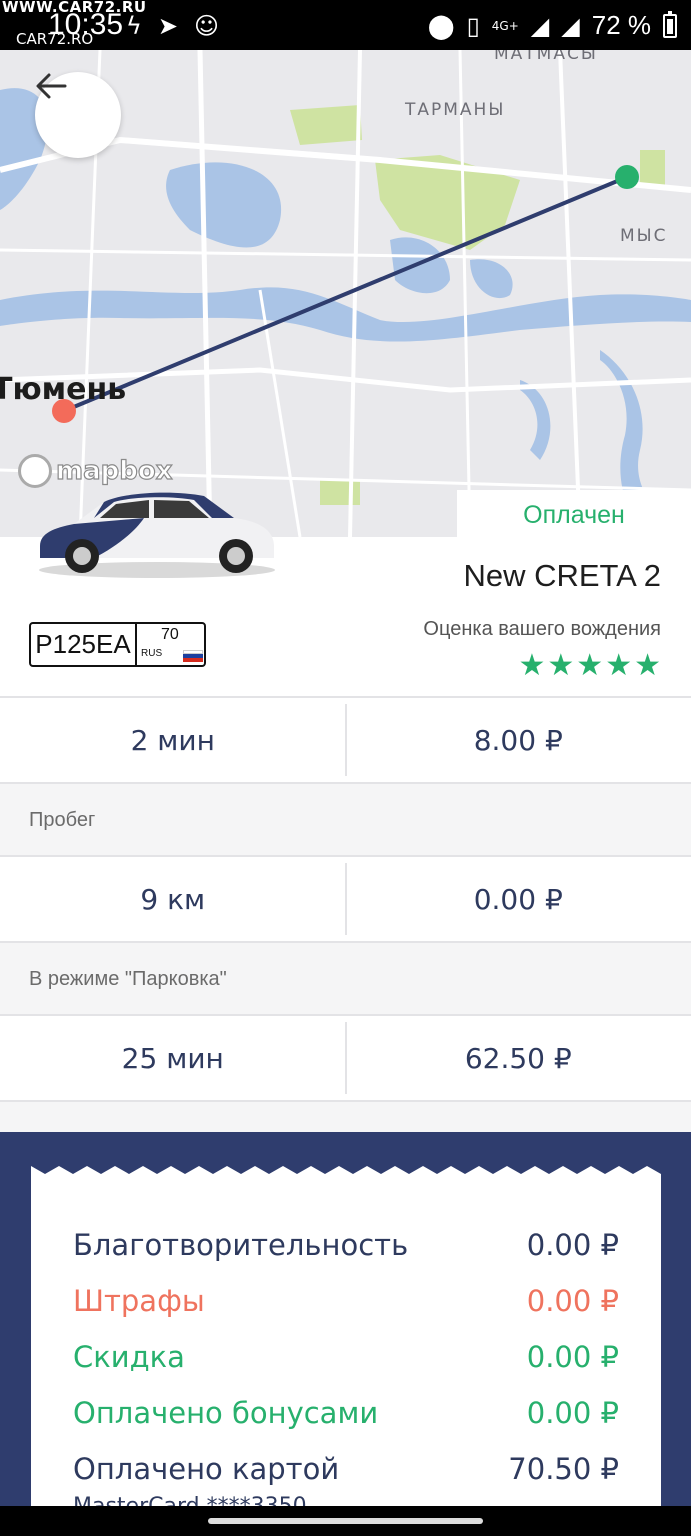  Describe the element at coordinates (170, 634) in the screenshot. I see `plate-region-code: 70` at that location.